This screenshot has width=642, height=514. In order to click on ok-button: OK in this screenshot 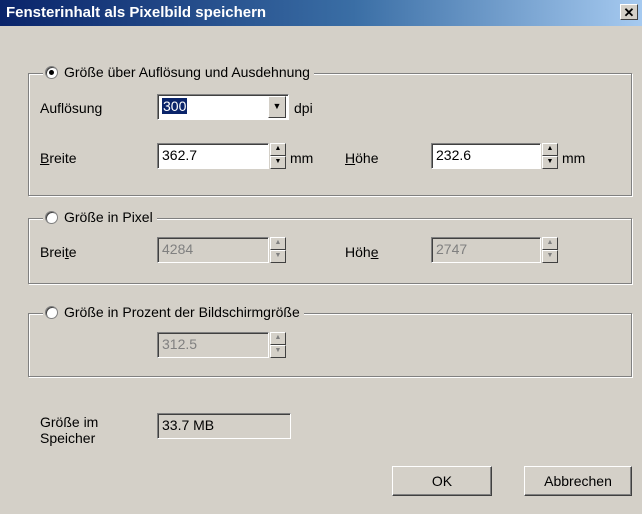, I will do `click(442, 481)`.